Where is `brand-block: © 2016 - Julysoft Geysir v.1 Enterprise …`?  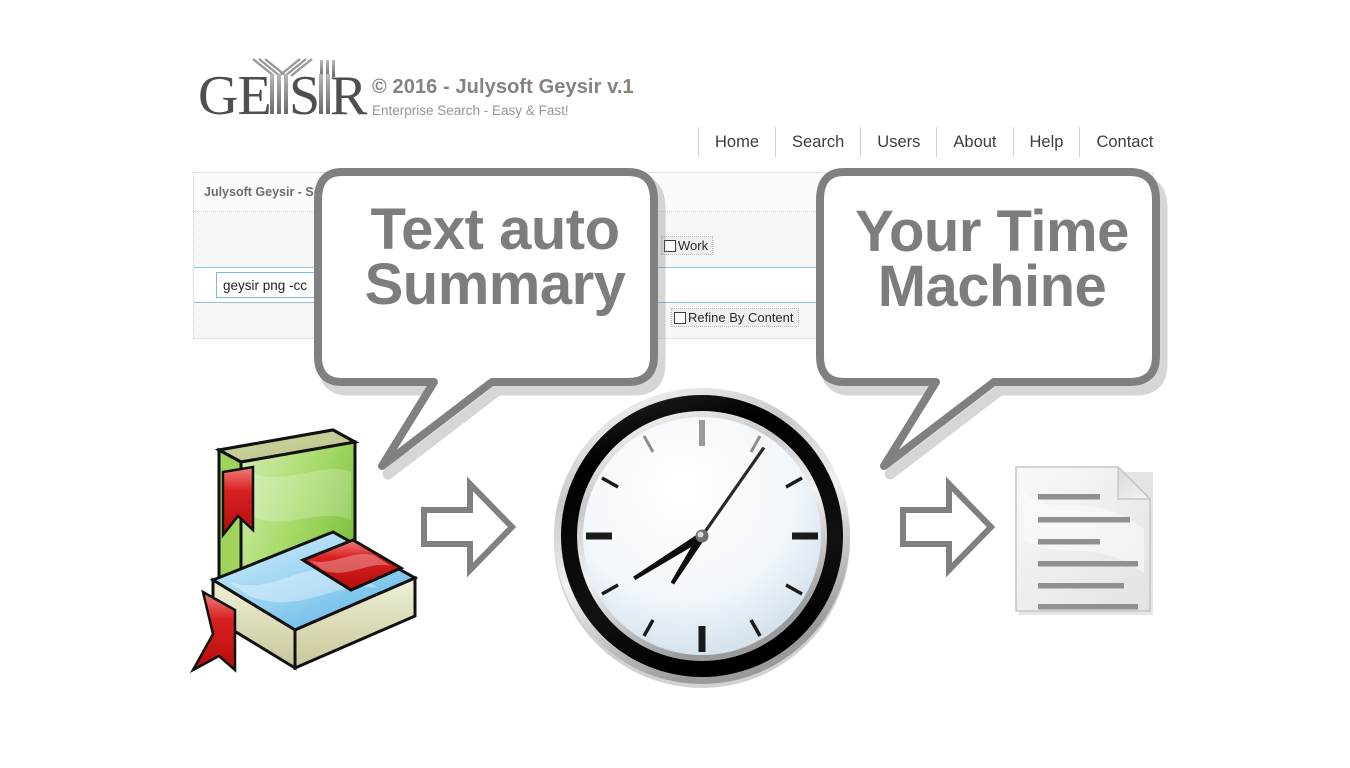 brand-block: © 2016 - Julysoft Geysir v.1 Enterprise … is located at coordinates (503, 97).